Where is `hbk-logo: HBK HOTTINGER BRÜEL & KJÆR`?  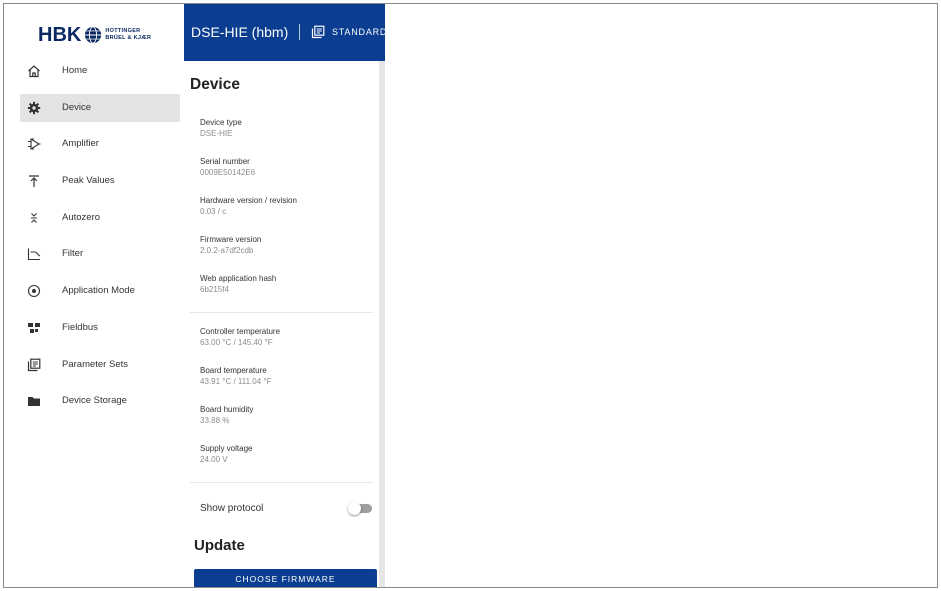 hbk-logo: HBK HOTTINGER BRÜEL & KJÆR is located at coordinates (94, 35).